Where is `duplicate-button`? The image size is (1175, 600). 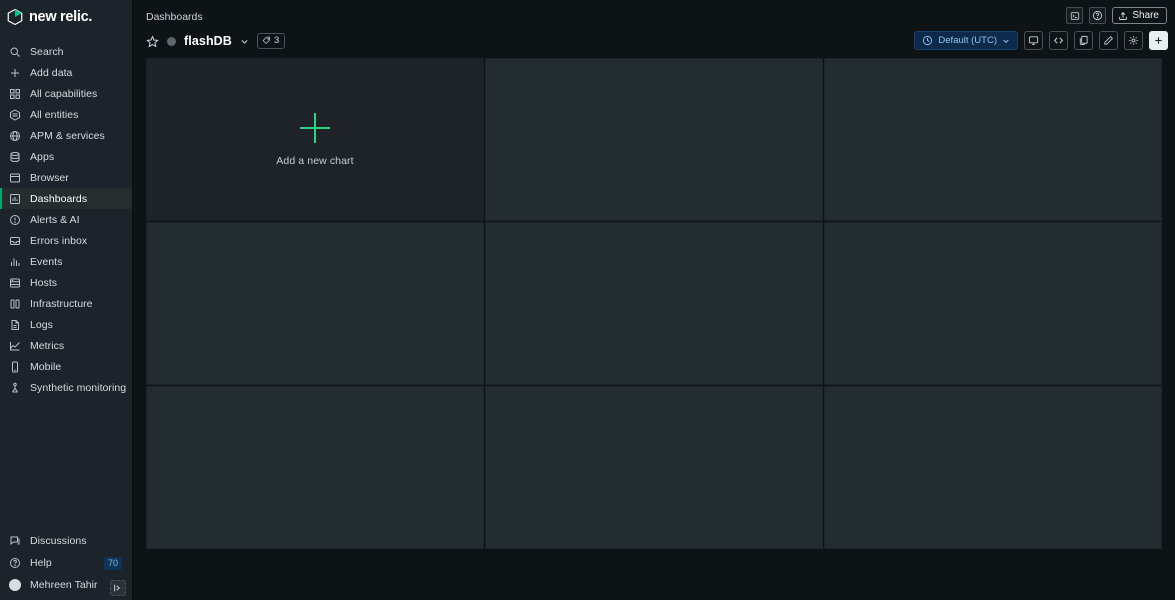
duplicate-button is located at coordinates (1083, 40).